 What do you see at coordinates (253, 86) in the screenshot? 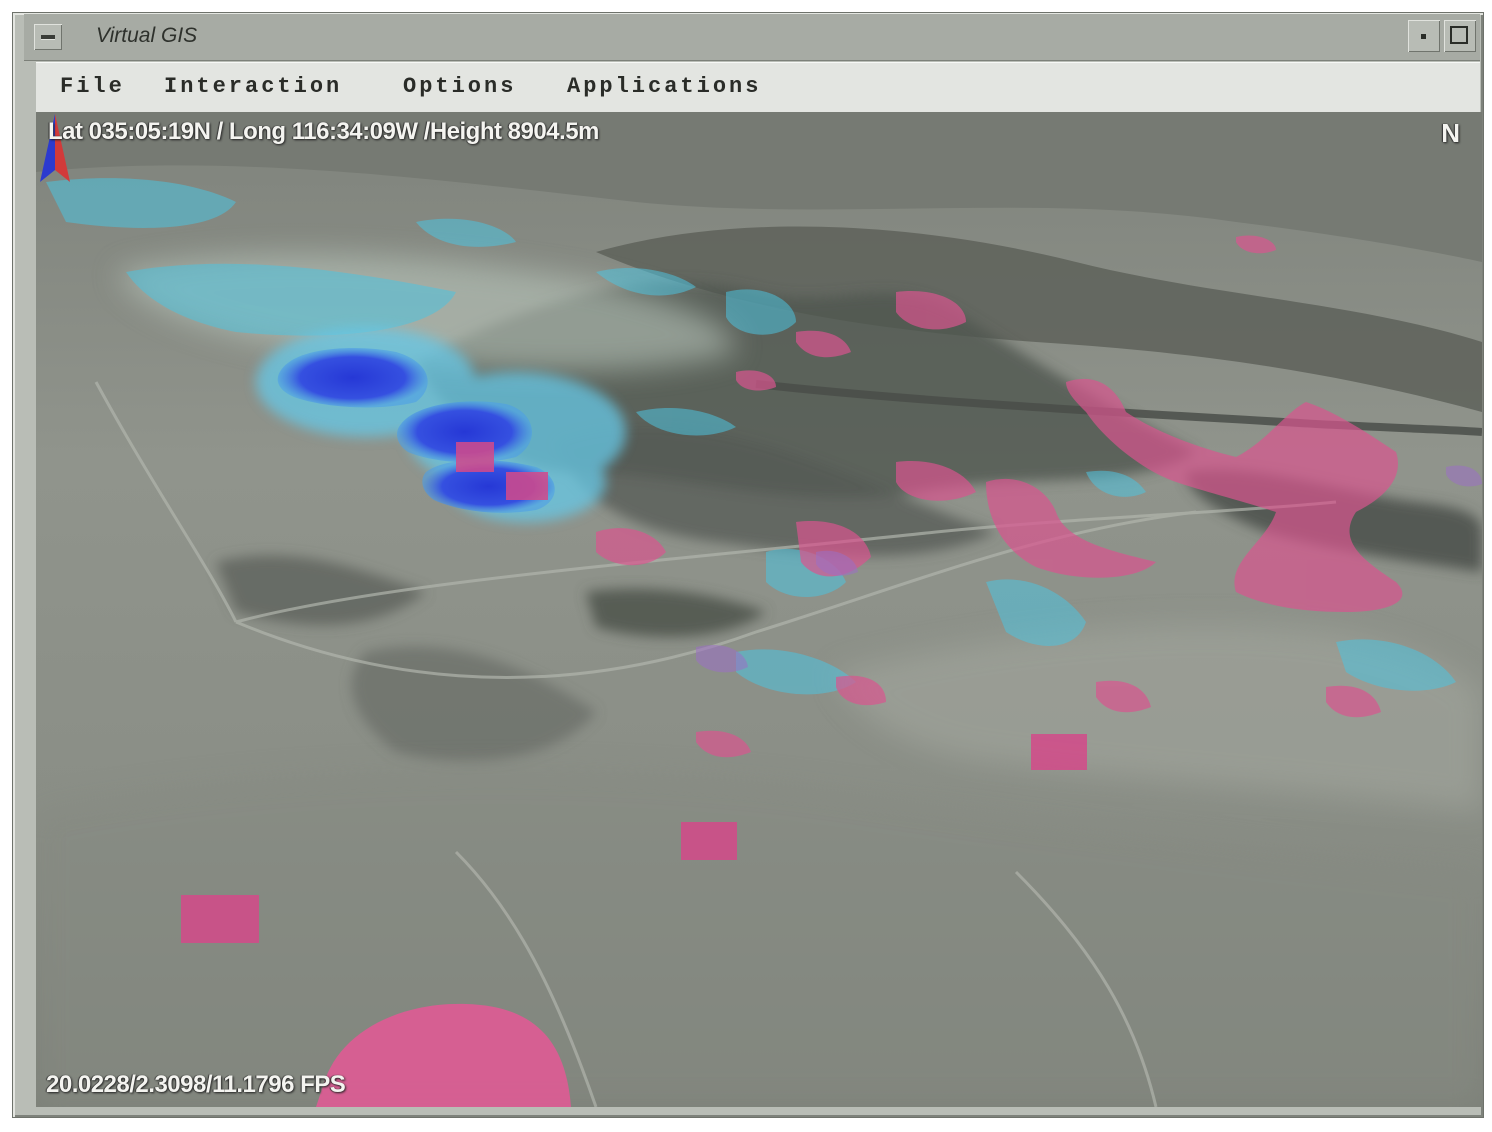
I see `menu-interaction: Interaction` at bounding box center [253, 86].